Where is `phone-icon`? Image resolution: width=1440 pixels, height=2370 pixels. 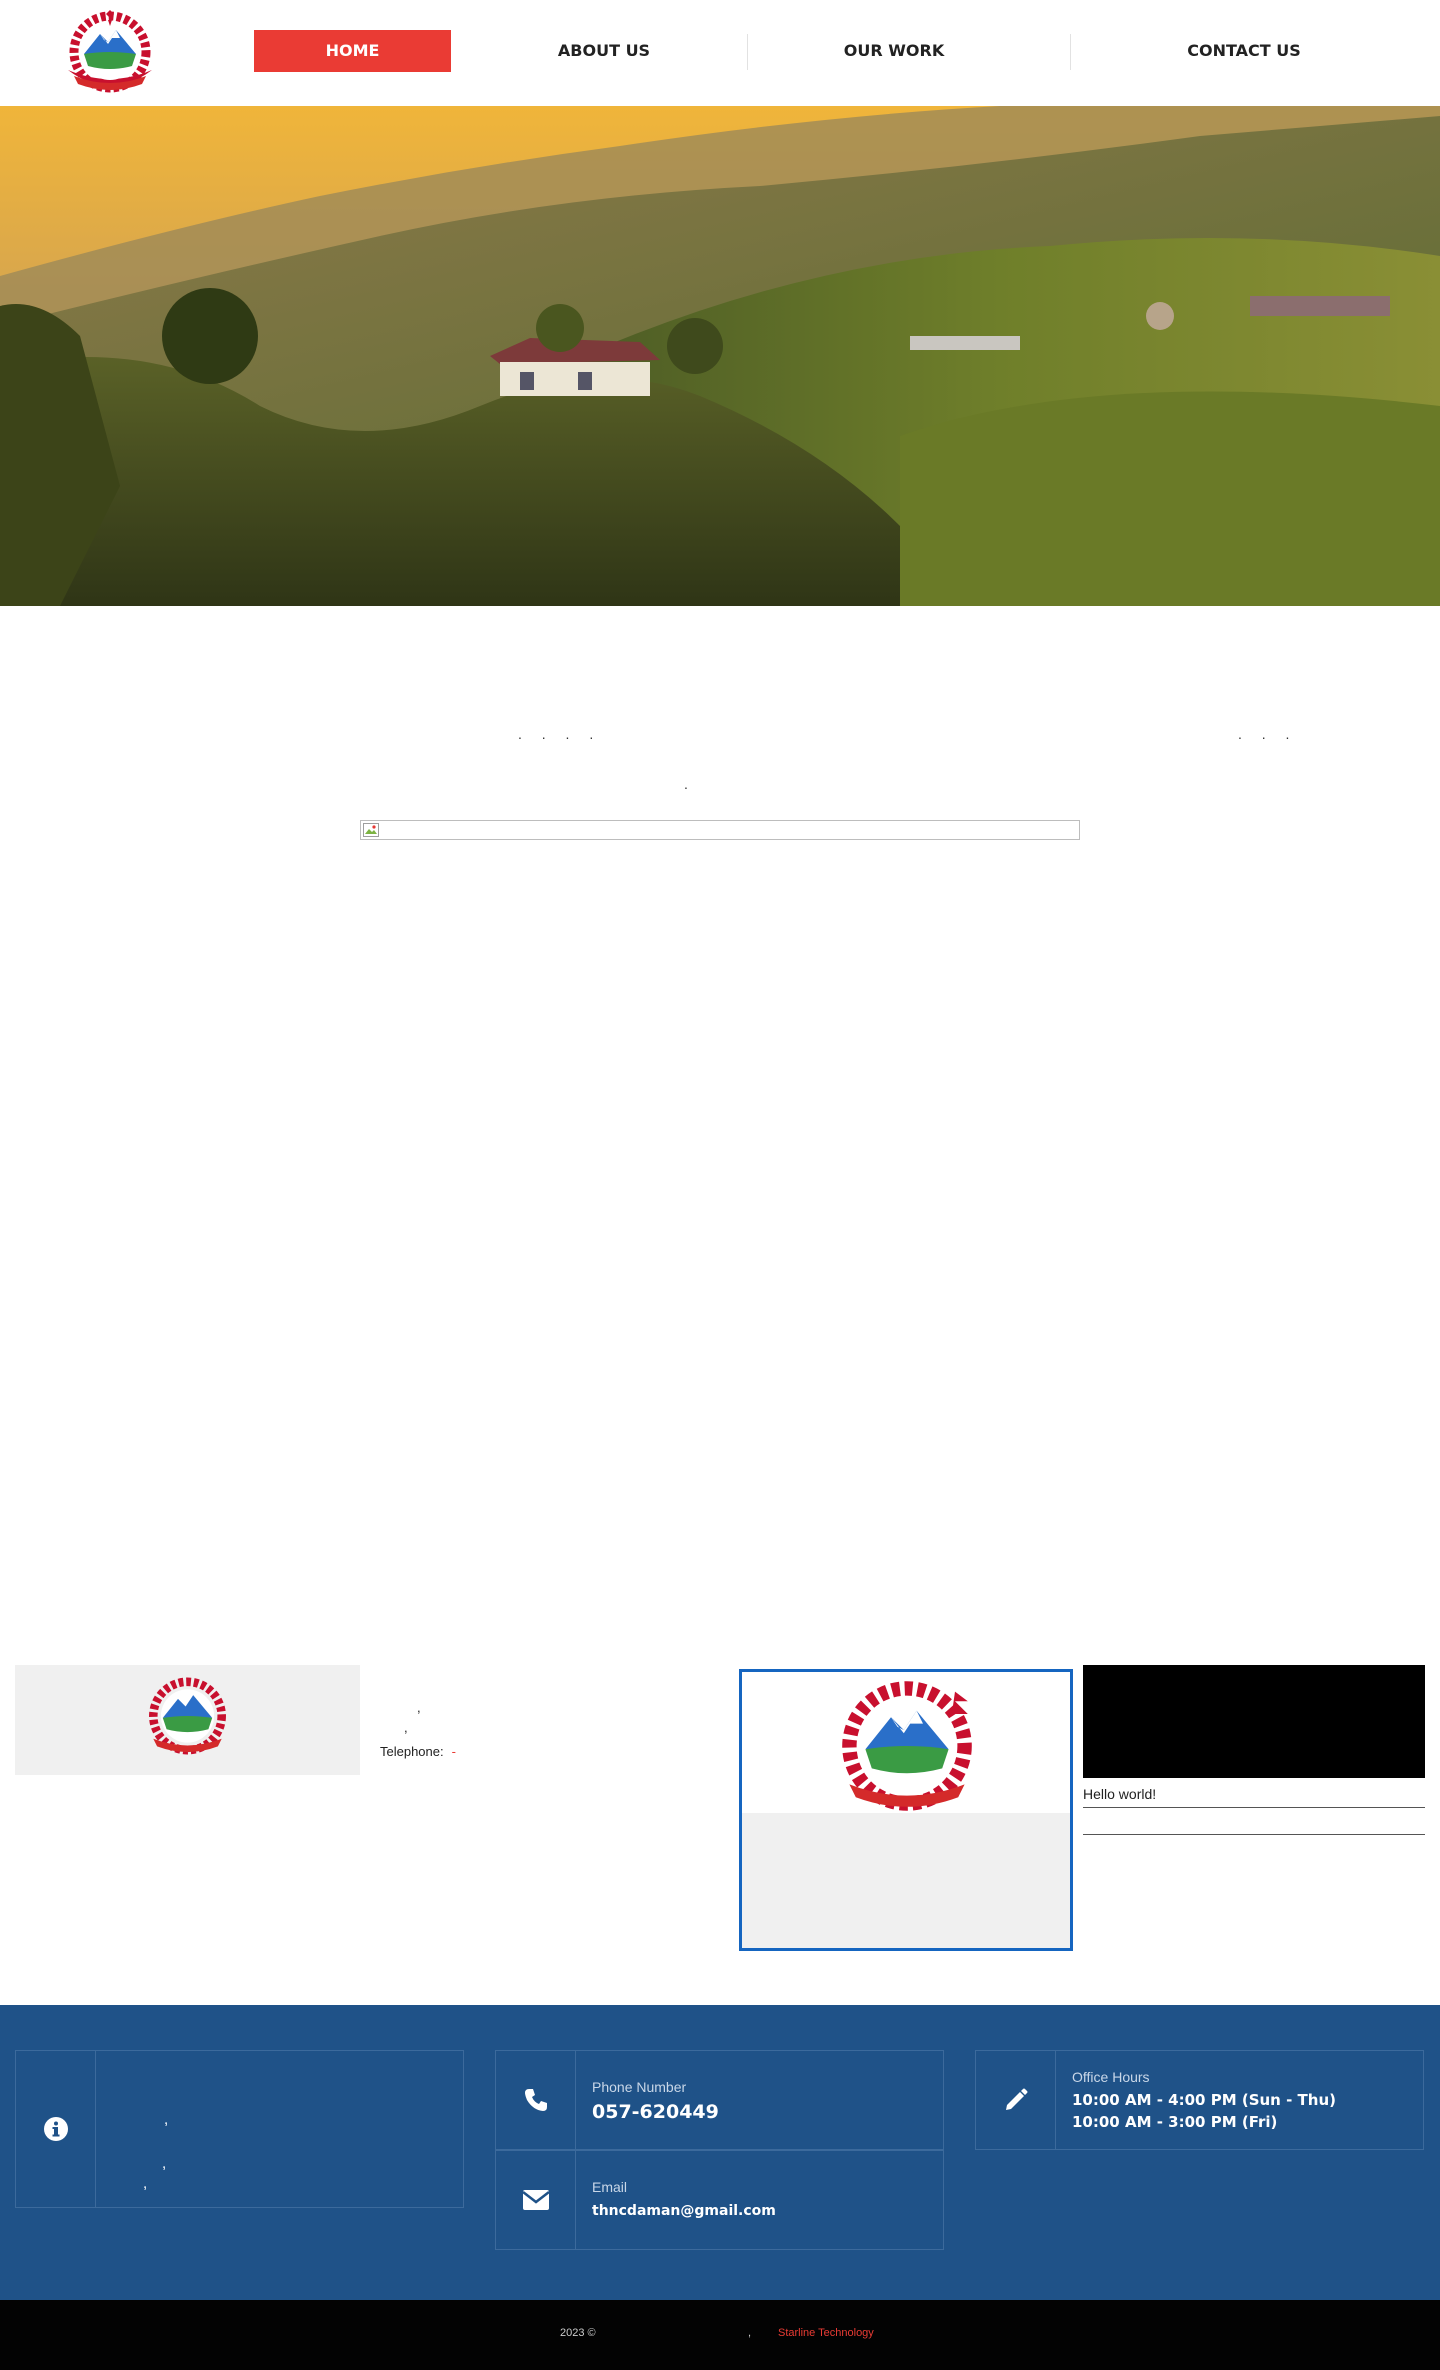
phone-icon is located at coordinates (535, 2100).